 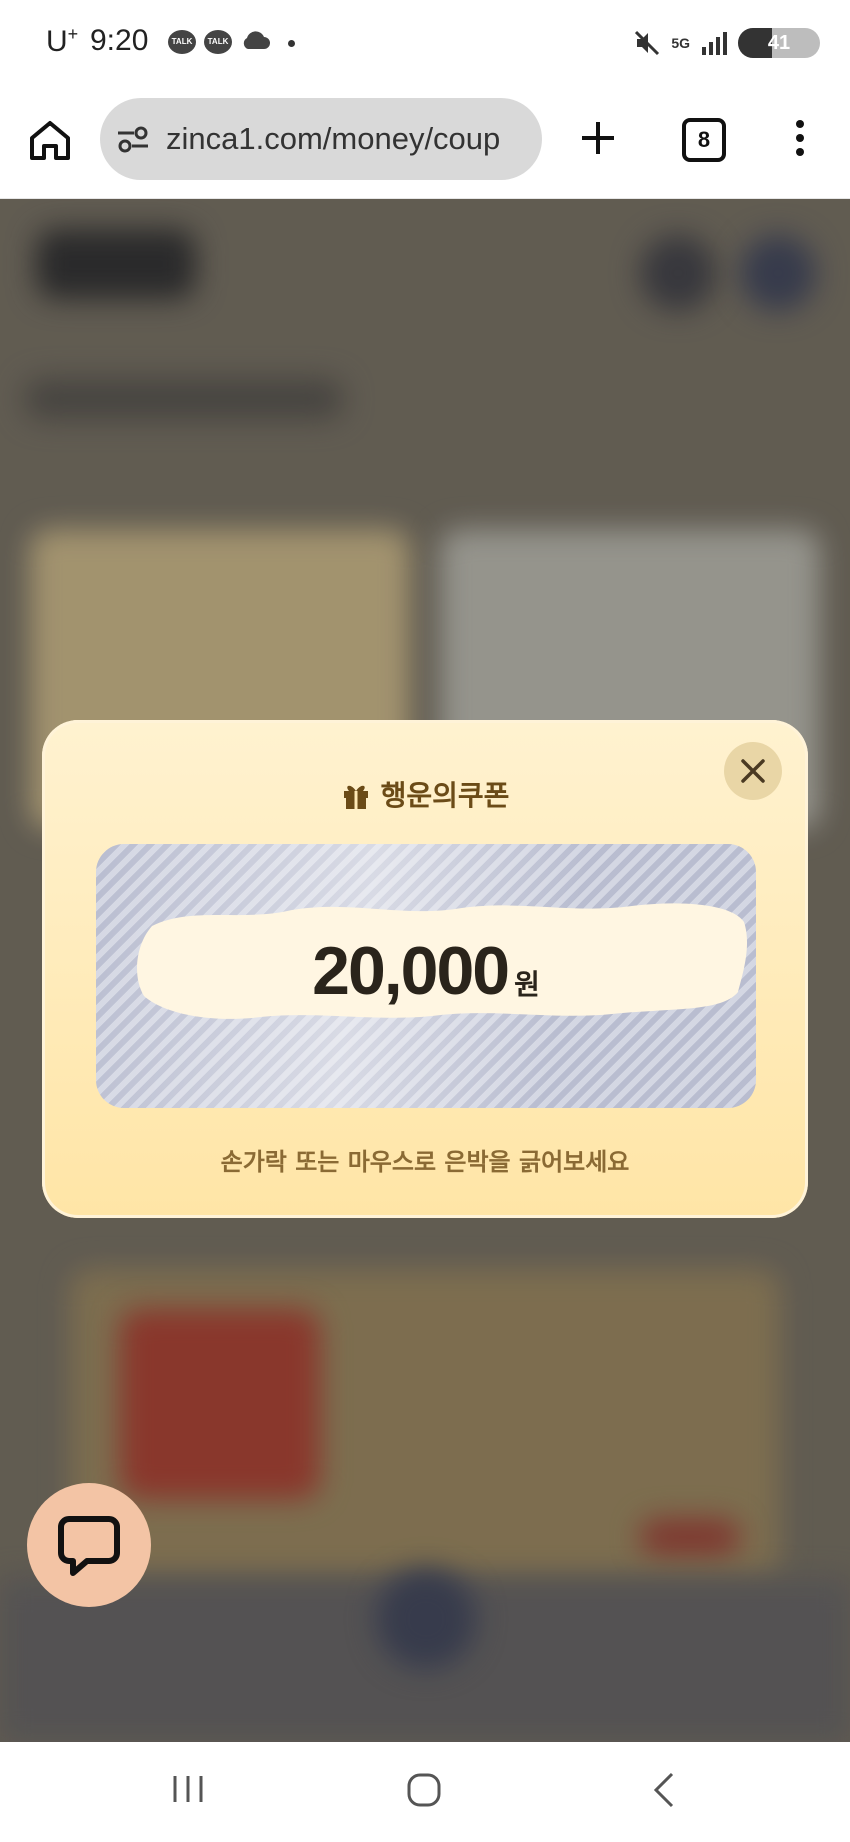 I want to click on browser-toolbar: zinca1.com/money/coup 8, so click(x=425, y=143).